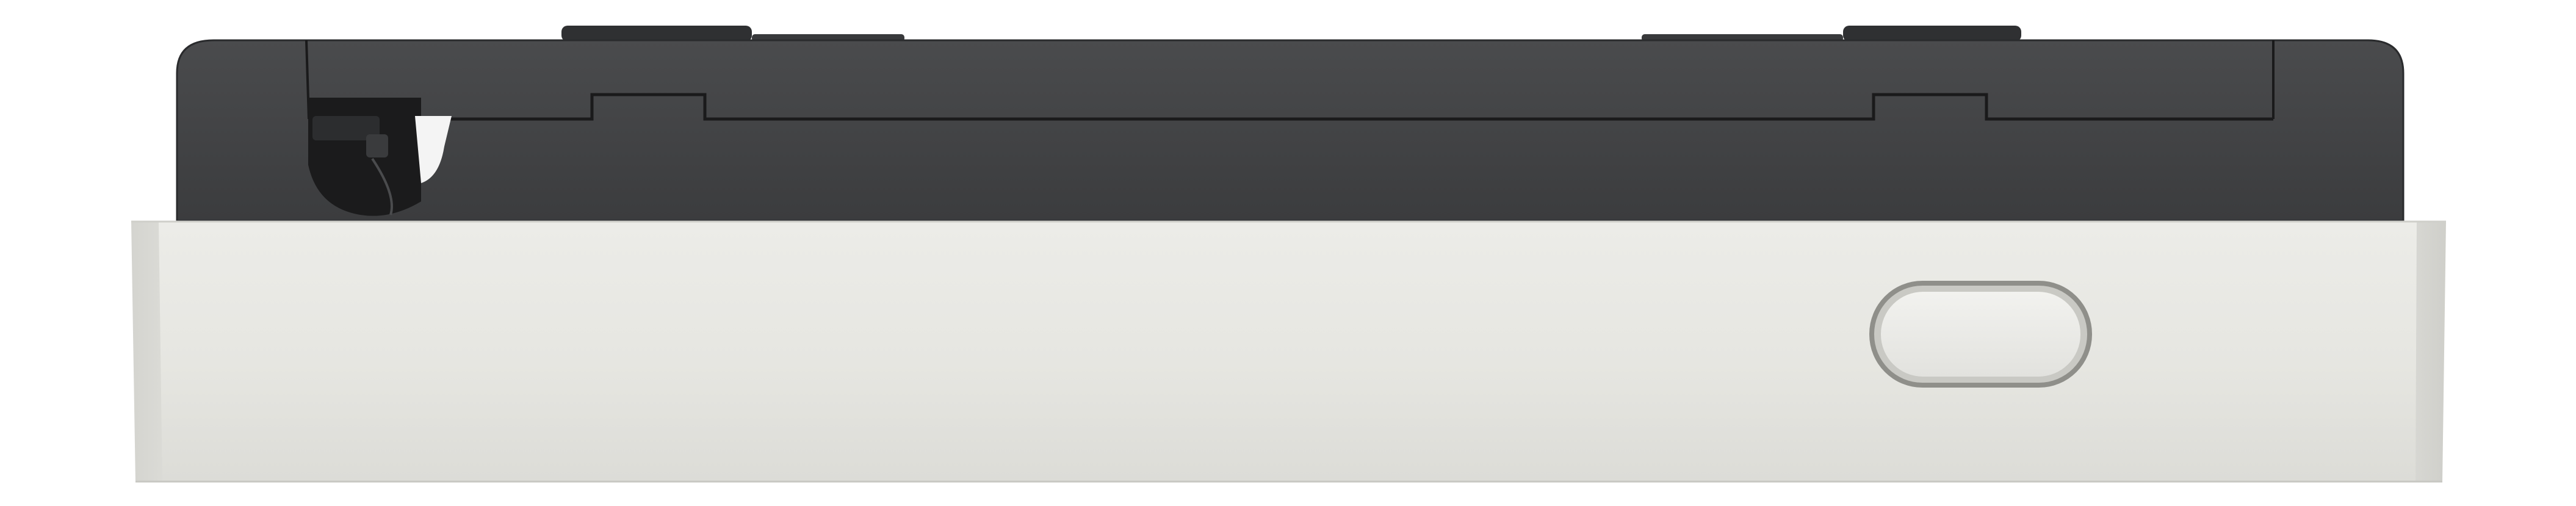 The height and width of the screenshot is (506, 2576). What do you see at coordinates (732, 34) in the screenshot?
I see `top-knob-left` at bounding box center [732, 34].